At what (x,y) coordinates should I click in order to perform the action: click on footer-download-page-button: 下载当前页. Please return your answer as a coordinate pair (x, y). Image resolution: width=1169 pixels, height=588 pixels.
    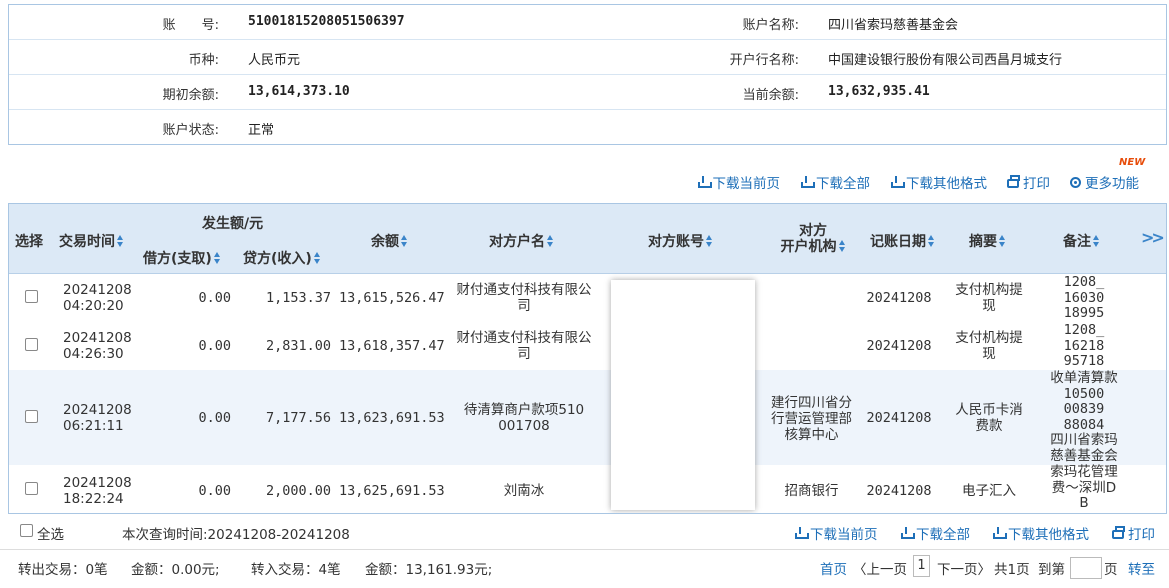
    Looking at the image, I should click on (836, 533).